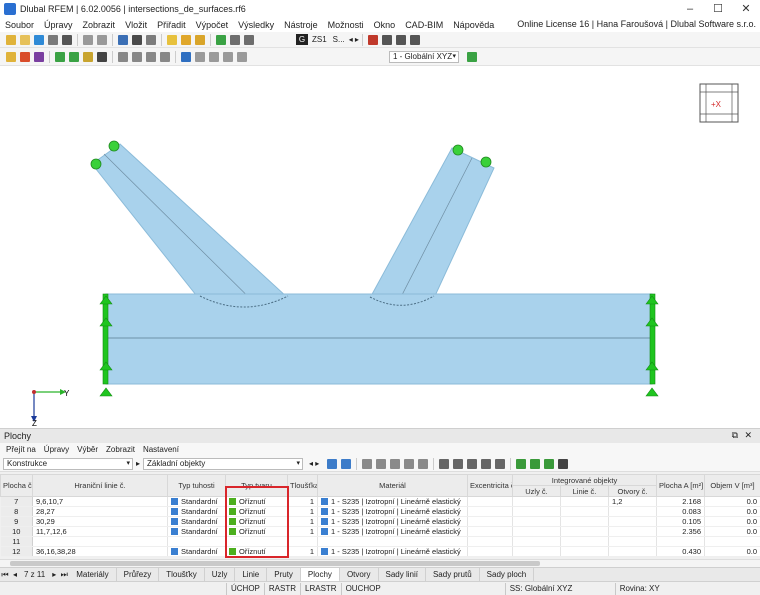 The width and height of the screenshot is (760, 595). Describe the element at coordinates (16, 551) in the screenshot. I see `row-number: 12` at that location.